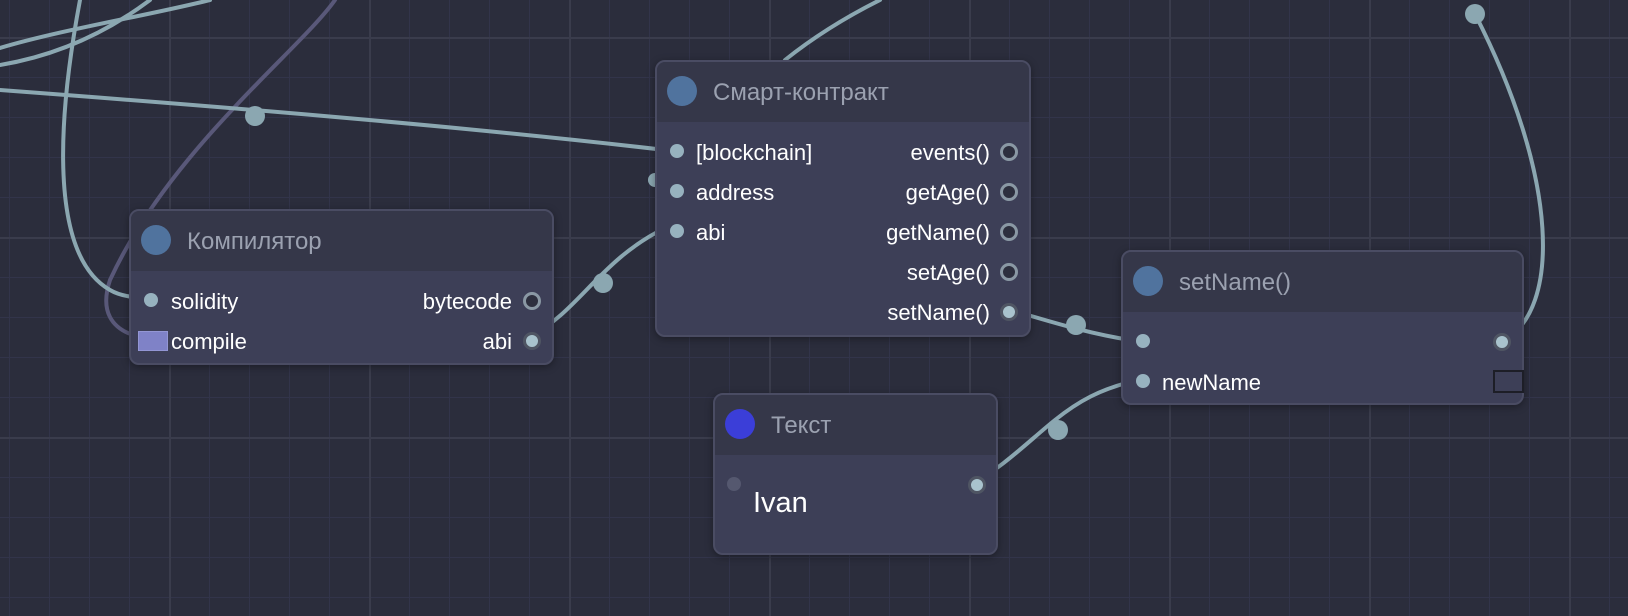 This screenshot has width=1628, height=616. What do you see at coordinates (1143, 341) in the screenshot?
I see `input-port-exec` at bounding box center [1143, 341].